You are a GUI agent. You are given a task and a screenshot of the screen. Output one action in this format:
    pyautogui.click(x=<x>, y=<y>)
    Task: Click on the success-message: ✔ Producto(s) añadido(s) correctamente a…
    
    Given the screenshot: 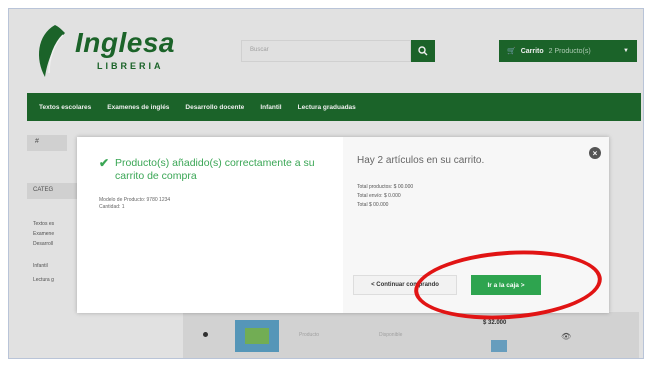 What is the action you would take?
    pyautogui.click(x=214, y=170)
    